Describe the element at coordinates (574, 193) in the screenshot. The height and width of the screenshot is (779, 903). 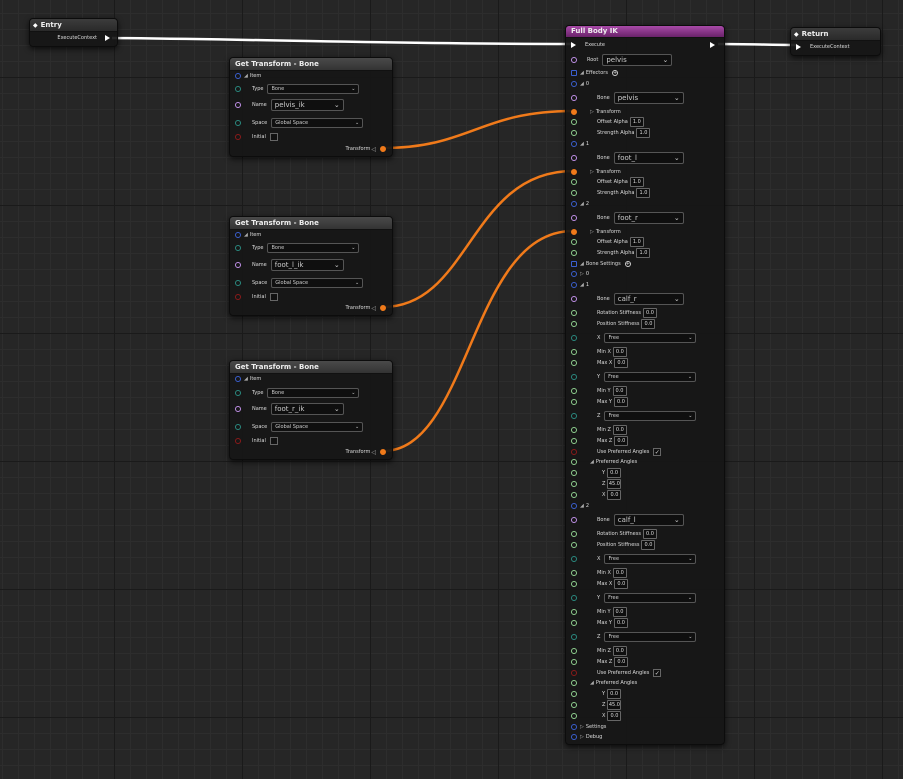
I see `strength-alpha-pin` at that location.